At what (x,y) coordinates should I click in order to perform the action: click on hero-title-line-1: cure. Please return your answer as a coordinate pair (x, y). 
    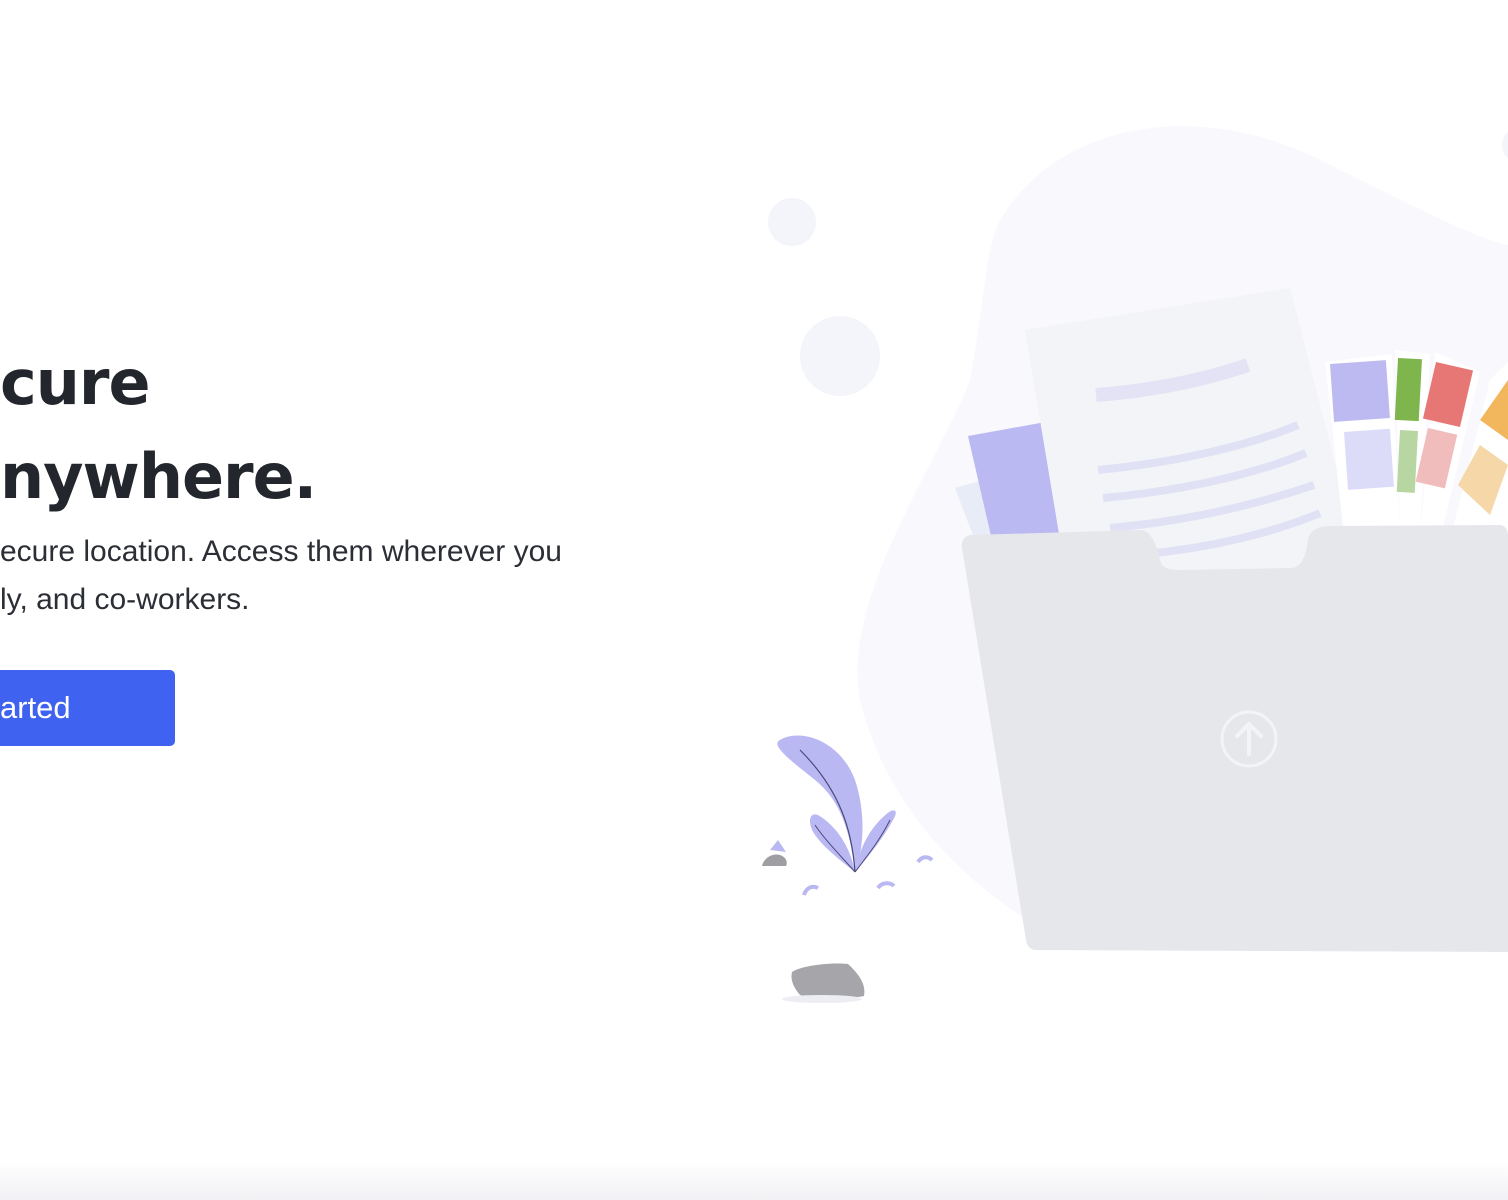
    Looking at the image, I should click on (75, 382).